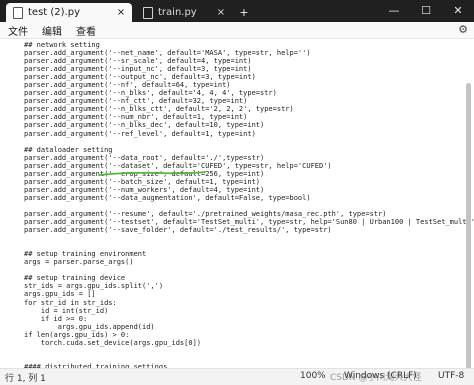  I want to click on code-line: ## setup training environment, so click(249, 254).